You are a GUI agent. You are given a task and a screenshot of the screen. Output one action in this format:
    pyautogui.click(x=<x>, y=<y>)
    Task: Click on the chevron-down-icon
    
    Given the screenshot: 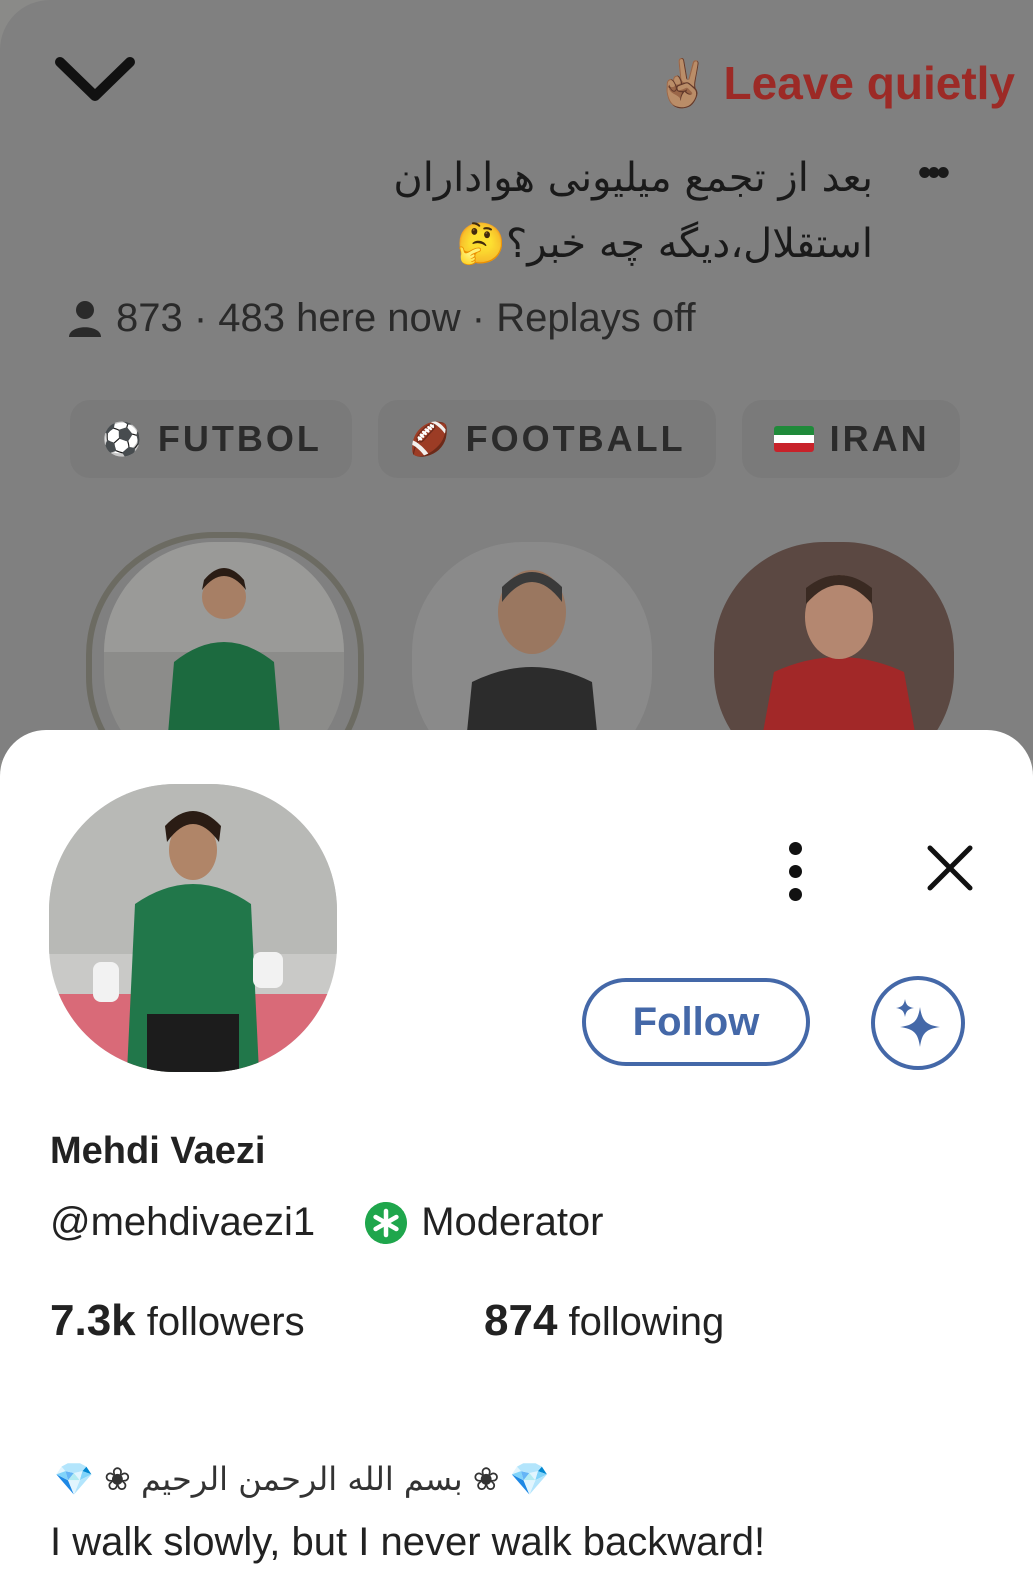 What is the action you would take?
    pyautogui.click(x=95, y=82)
    